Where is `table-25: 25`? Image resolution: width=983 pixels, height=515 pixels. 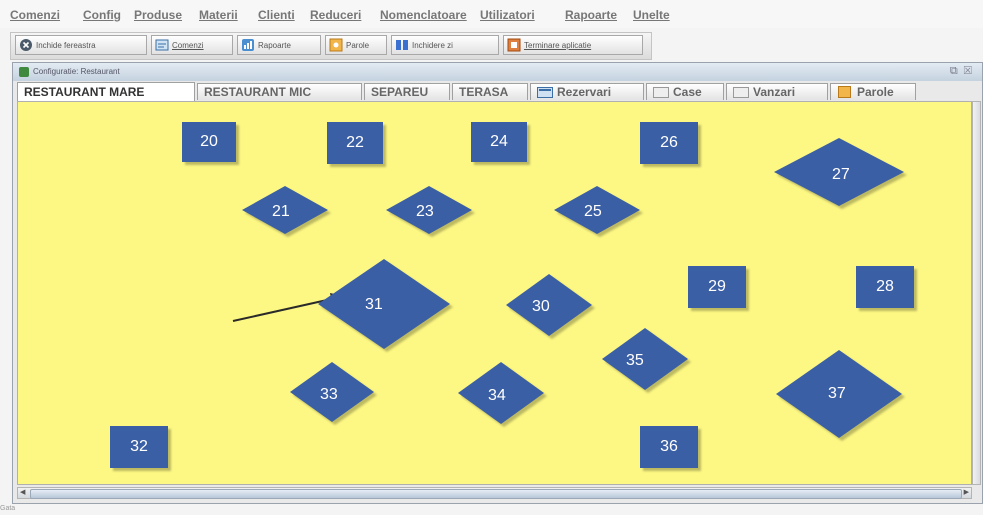
table-25: 25 is located at coordinates (597, 210).